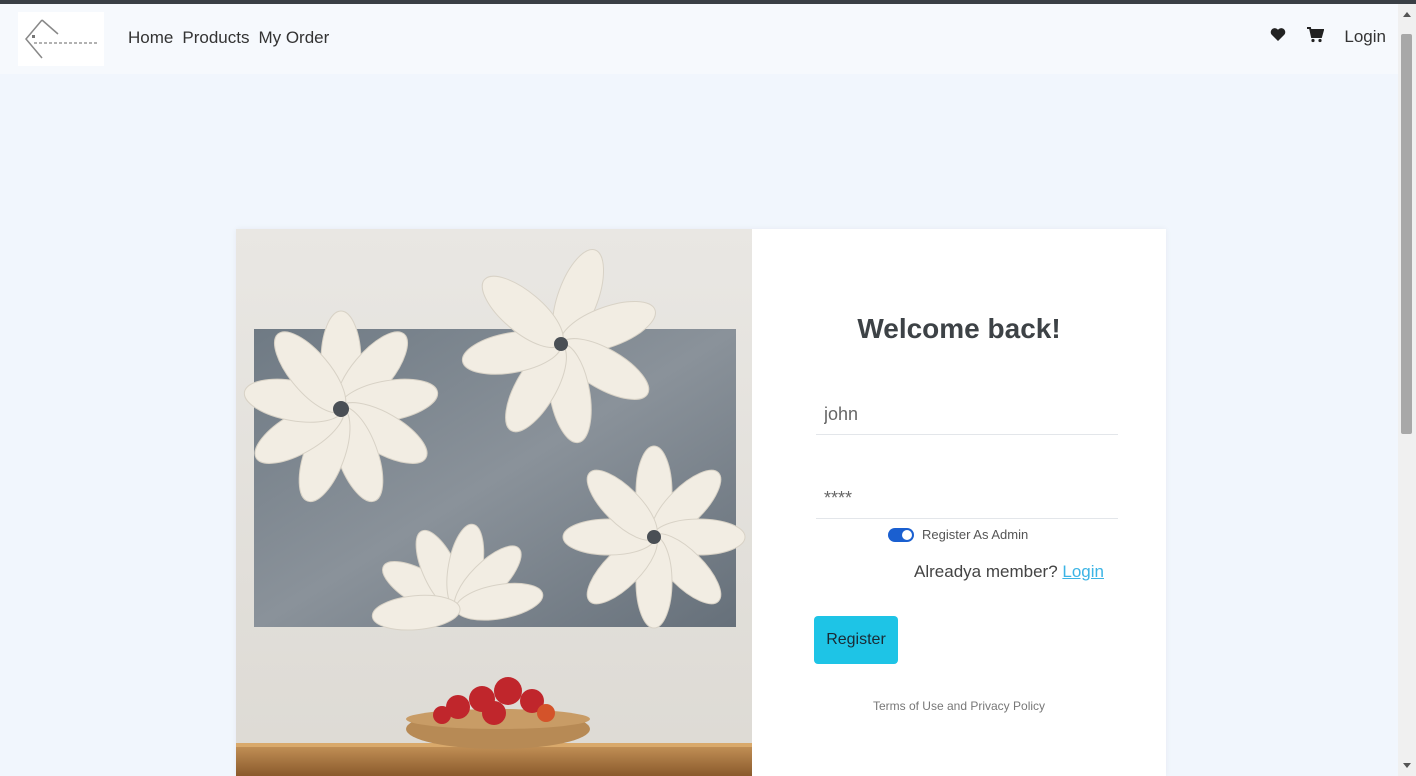 This screenshot has height=776, width=1416. I want to click on scroll-up-arrow-icon, so click(1407, 14).